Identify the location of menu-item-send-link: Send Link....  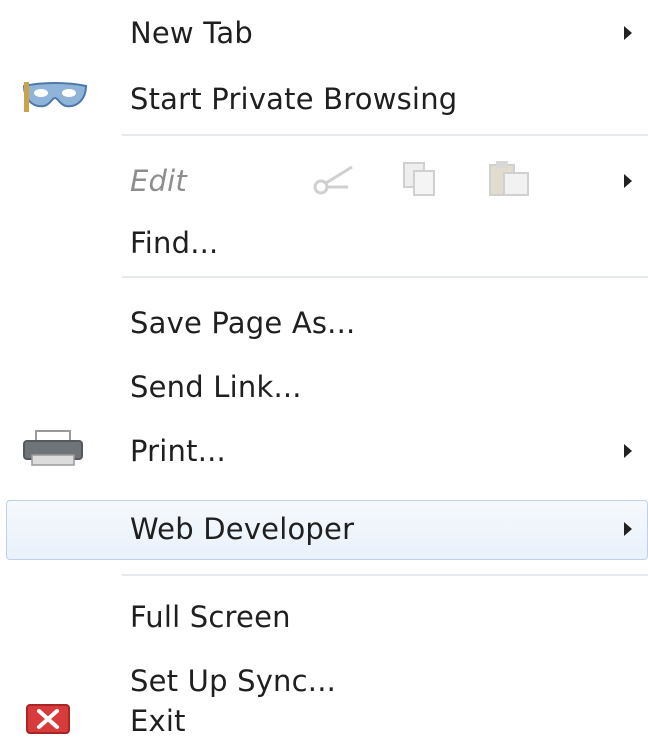
(324, 387).